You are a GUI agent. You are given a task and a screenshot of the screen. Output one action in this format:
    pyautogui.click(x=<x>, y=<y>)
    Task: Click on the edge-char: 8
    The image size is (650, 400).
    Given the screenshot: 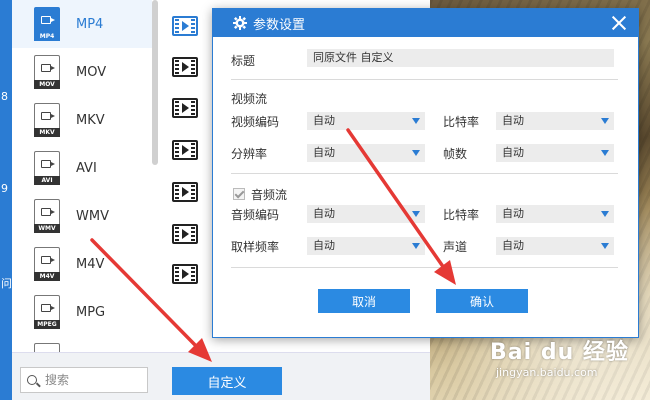 What is the action you would take?
    pyautogui.click(x=4, y=96)
    